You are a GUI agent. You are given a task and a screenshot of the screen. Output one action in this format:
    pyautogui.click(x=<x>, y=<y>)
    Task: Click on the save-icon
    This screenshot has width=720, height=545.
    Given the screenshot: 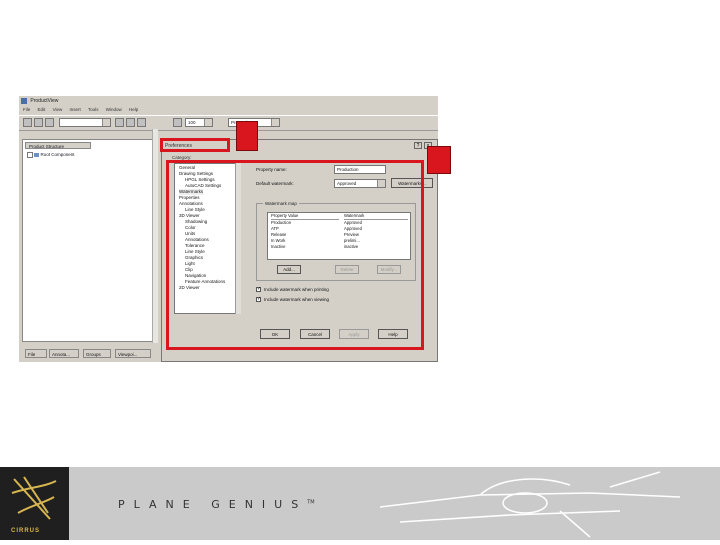 What is the action you would take?
    pyautogui.click(x=38, y=122)
    